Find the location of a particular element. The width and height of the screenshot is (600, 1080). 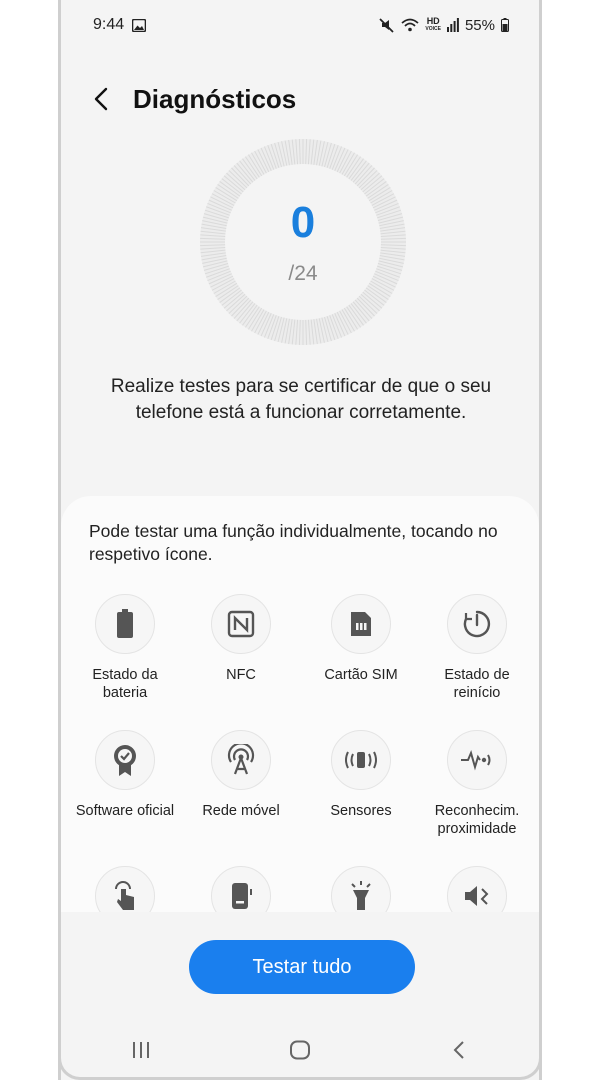

test-sim-card: Cartão SIM is located at coordinates (361, 639).